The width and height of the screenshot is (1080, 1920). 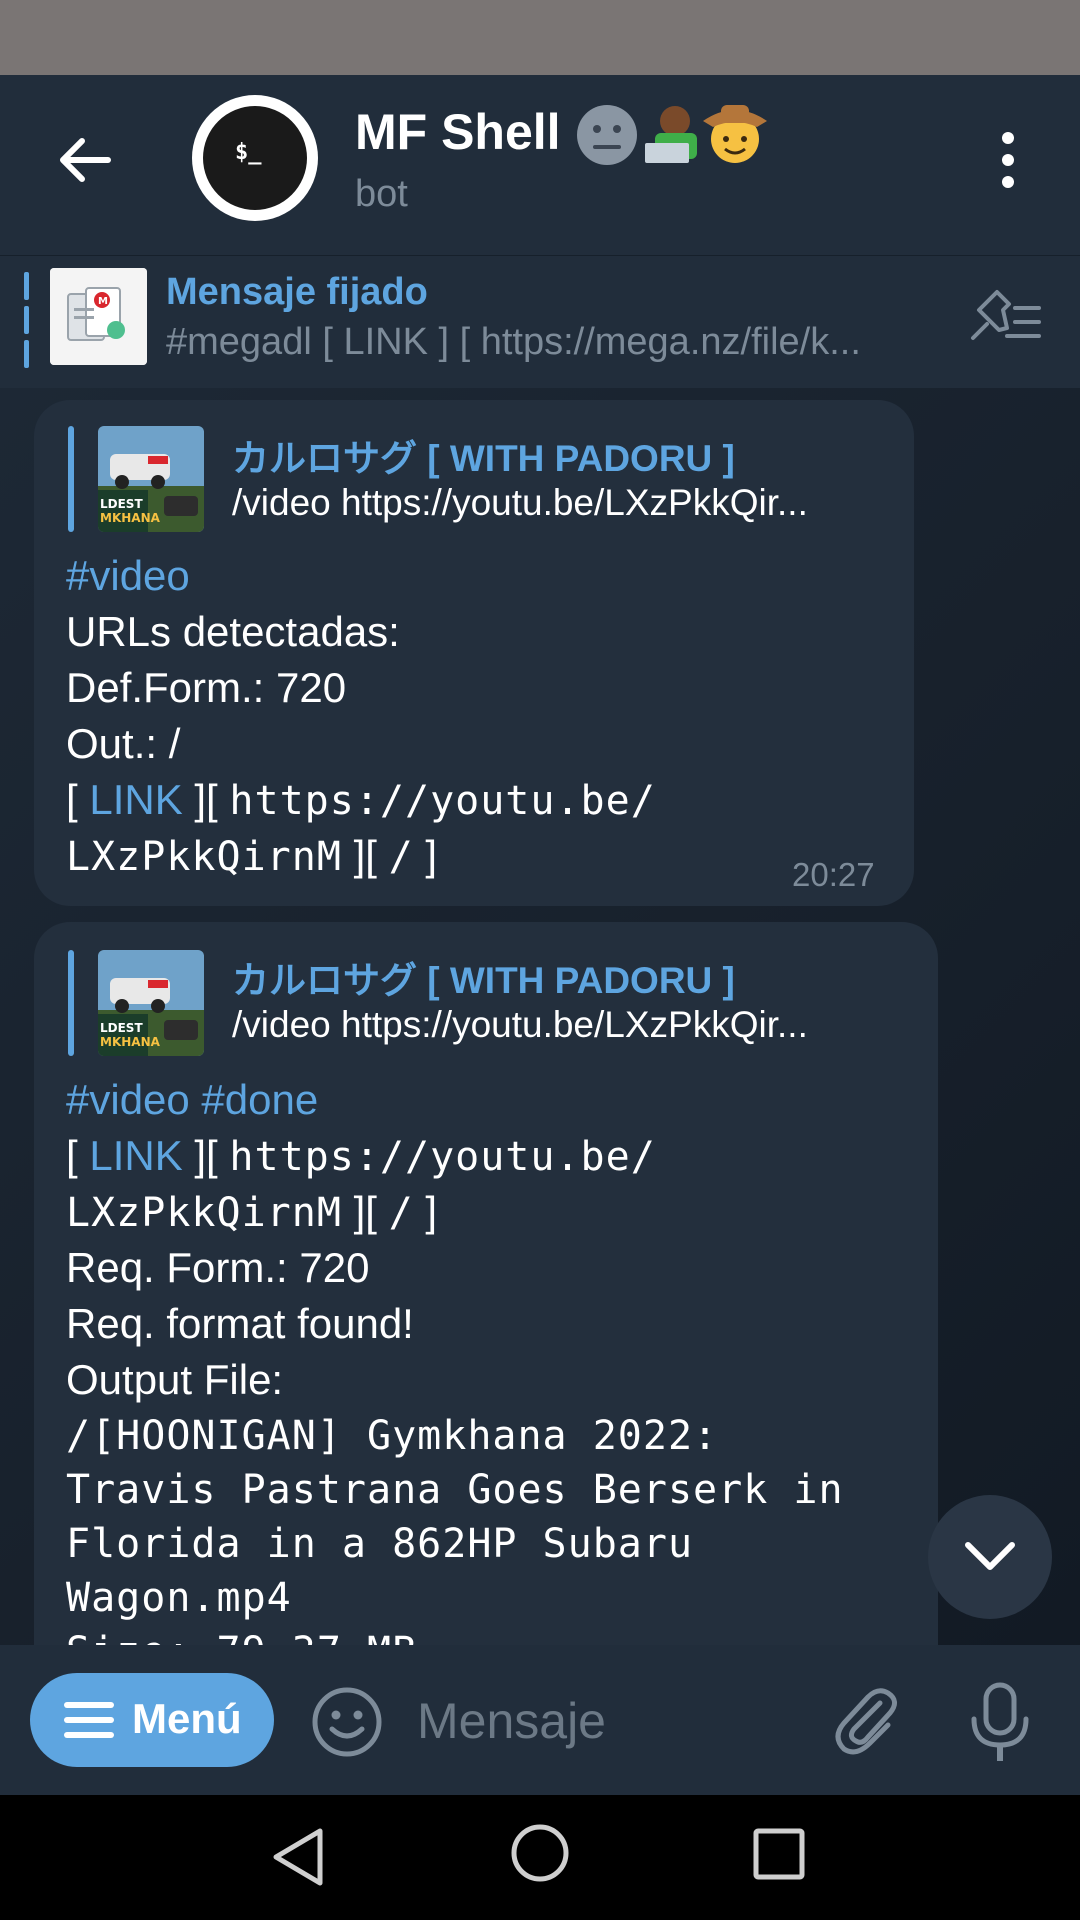 I want to click on menu-icon, so click(x=89, y=1720).